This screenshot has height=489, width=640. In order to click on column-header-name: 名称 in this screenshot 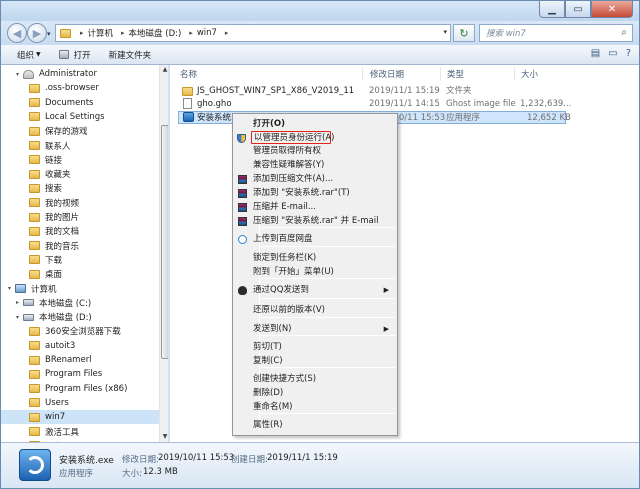, I will do `click(188, 74)`.